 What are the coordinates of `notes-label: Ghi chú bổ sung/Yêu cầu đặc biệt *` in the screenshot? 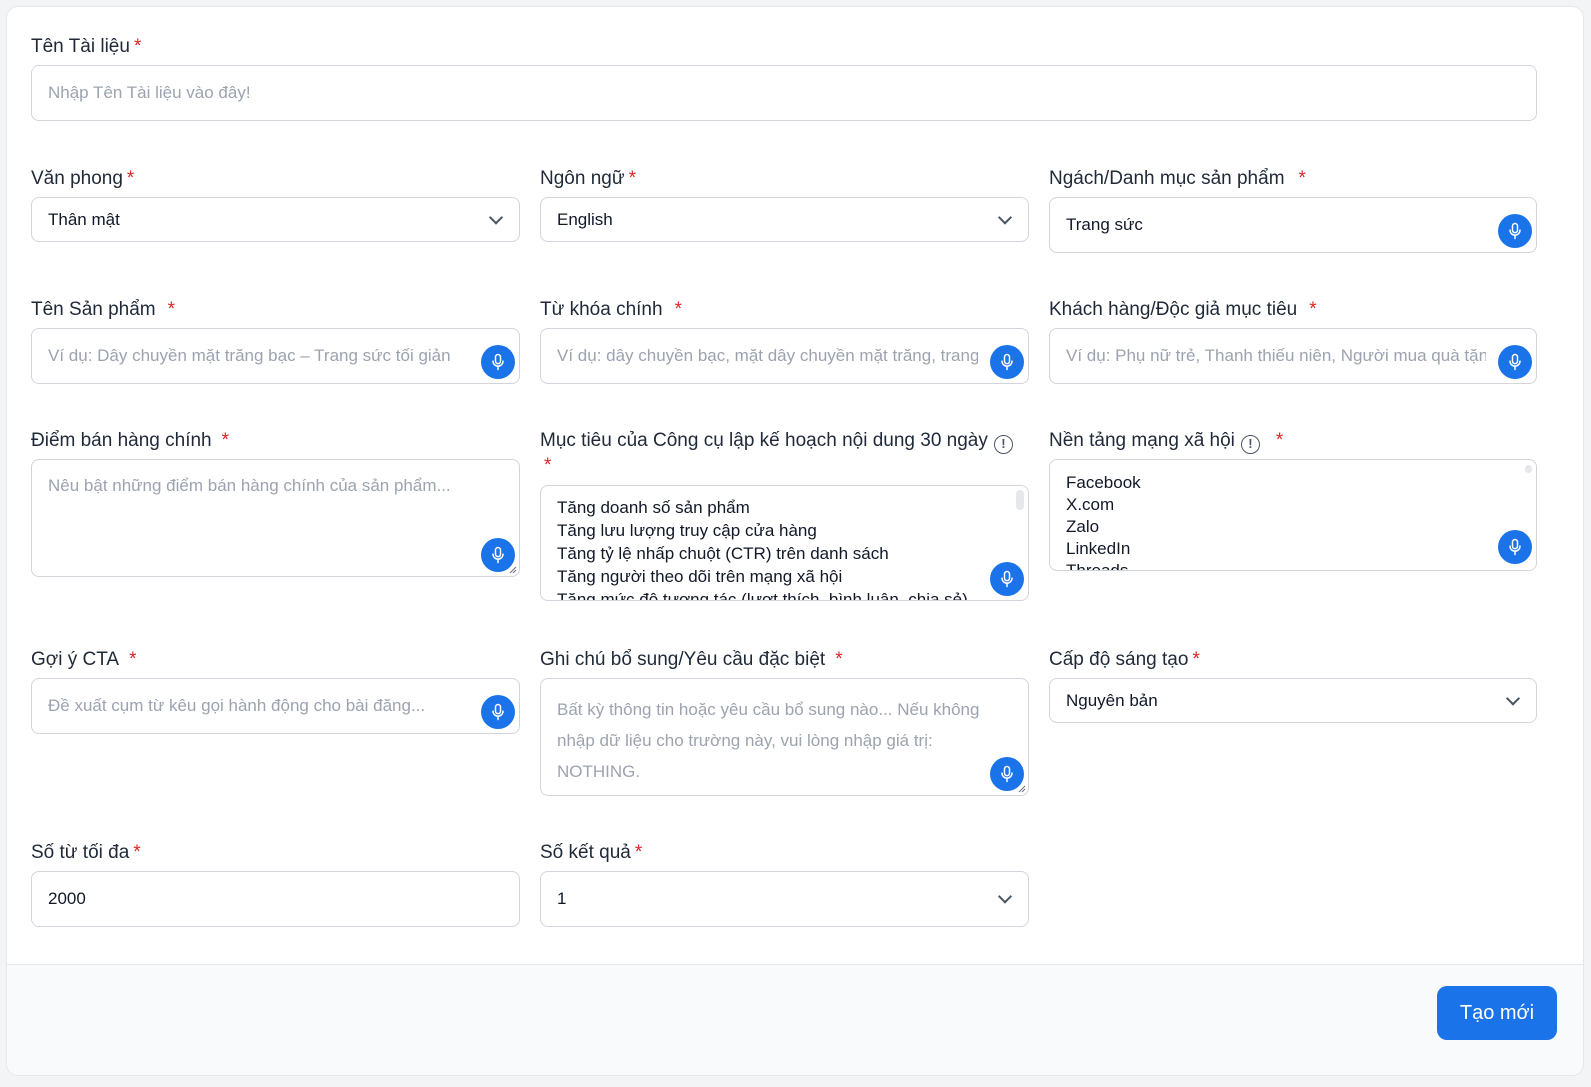 It's located at (691, 660).